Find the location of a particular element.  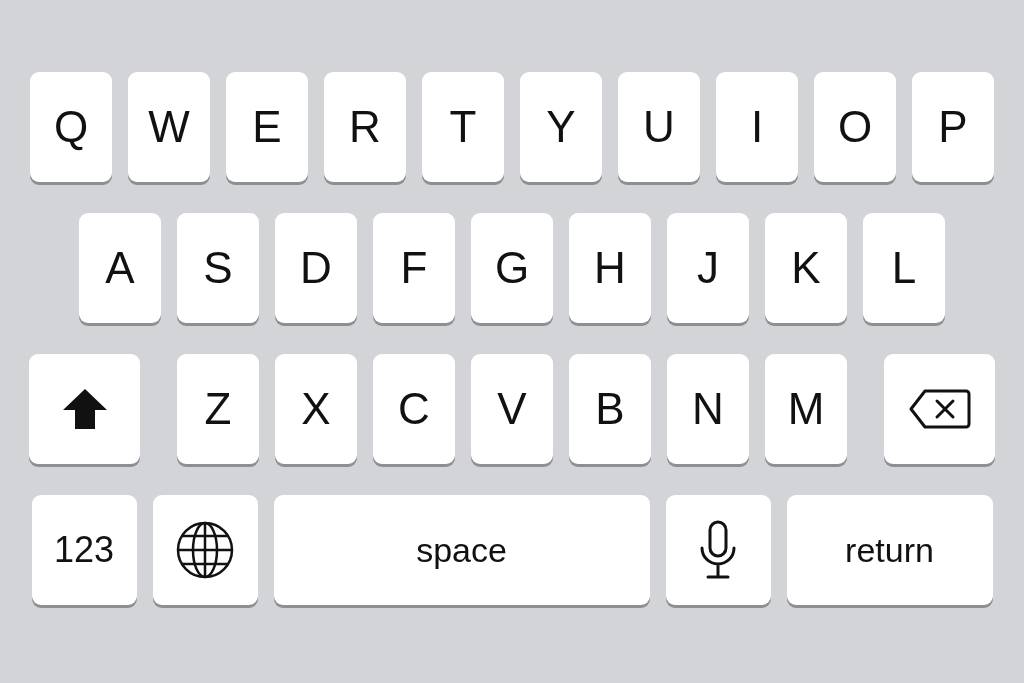

microphone-key is located at coordinates (718, 550).